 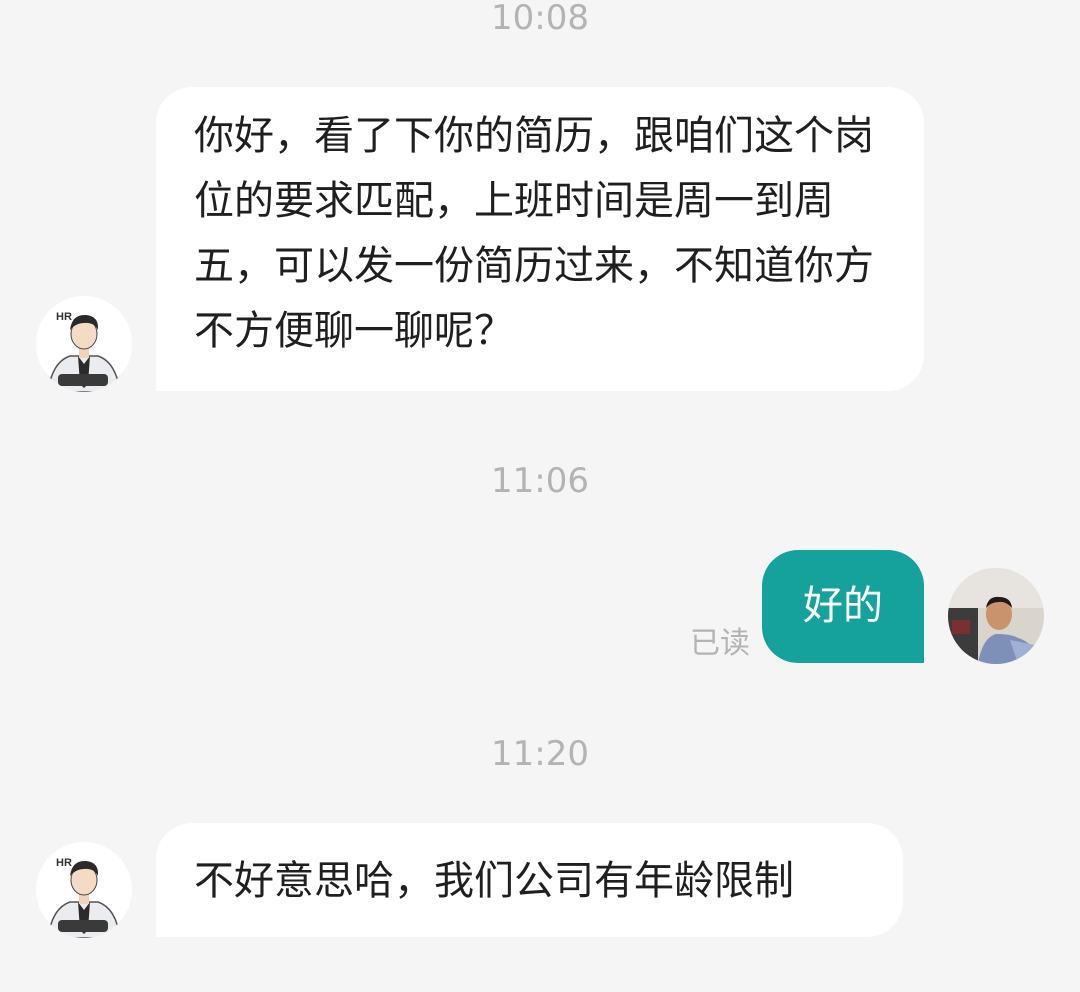 What do you see at coordinates (720, 643) in the screenshot?
I see `read-receipt: 已读` at bounding box center [720, 643].